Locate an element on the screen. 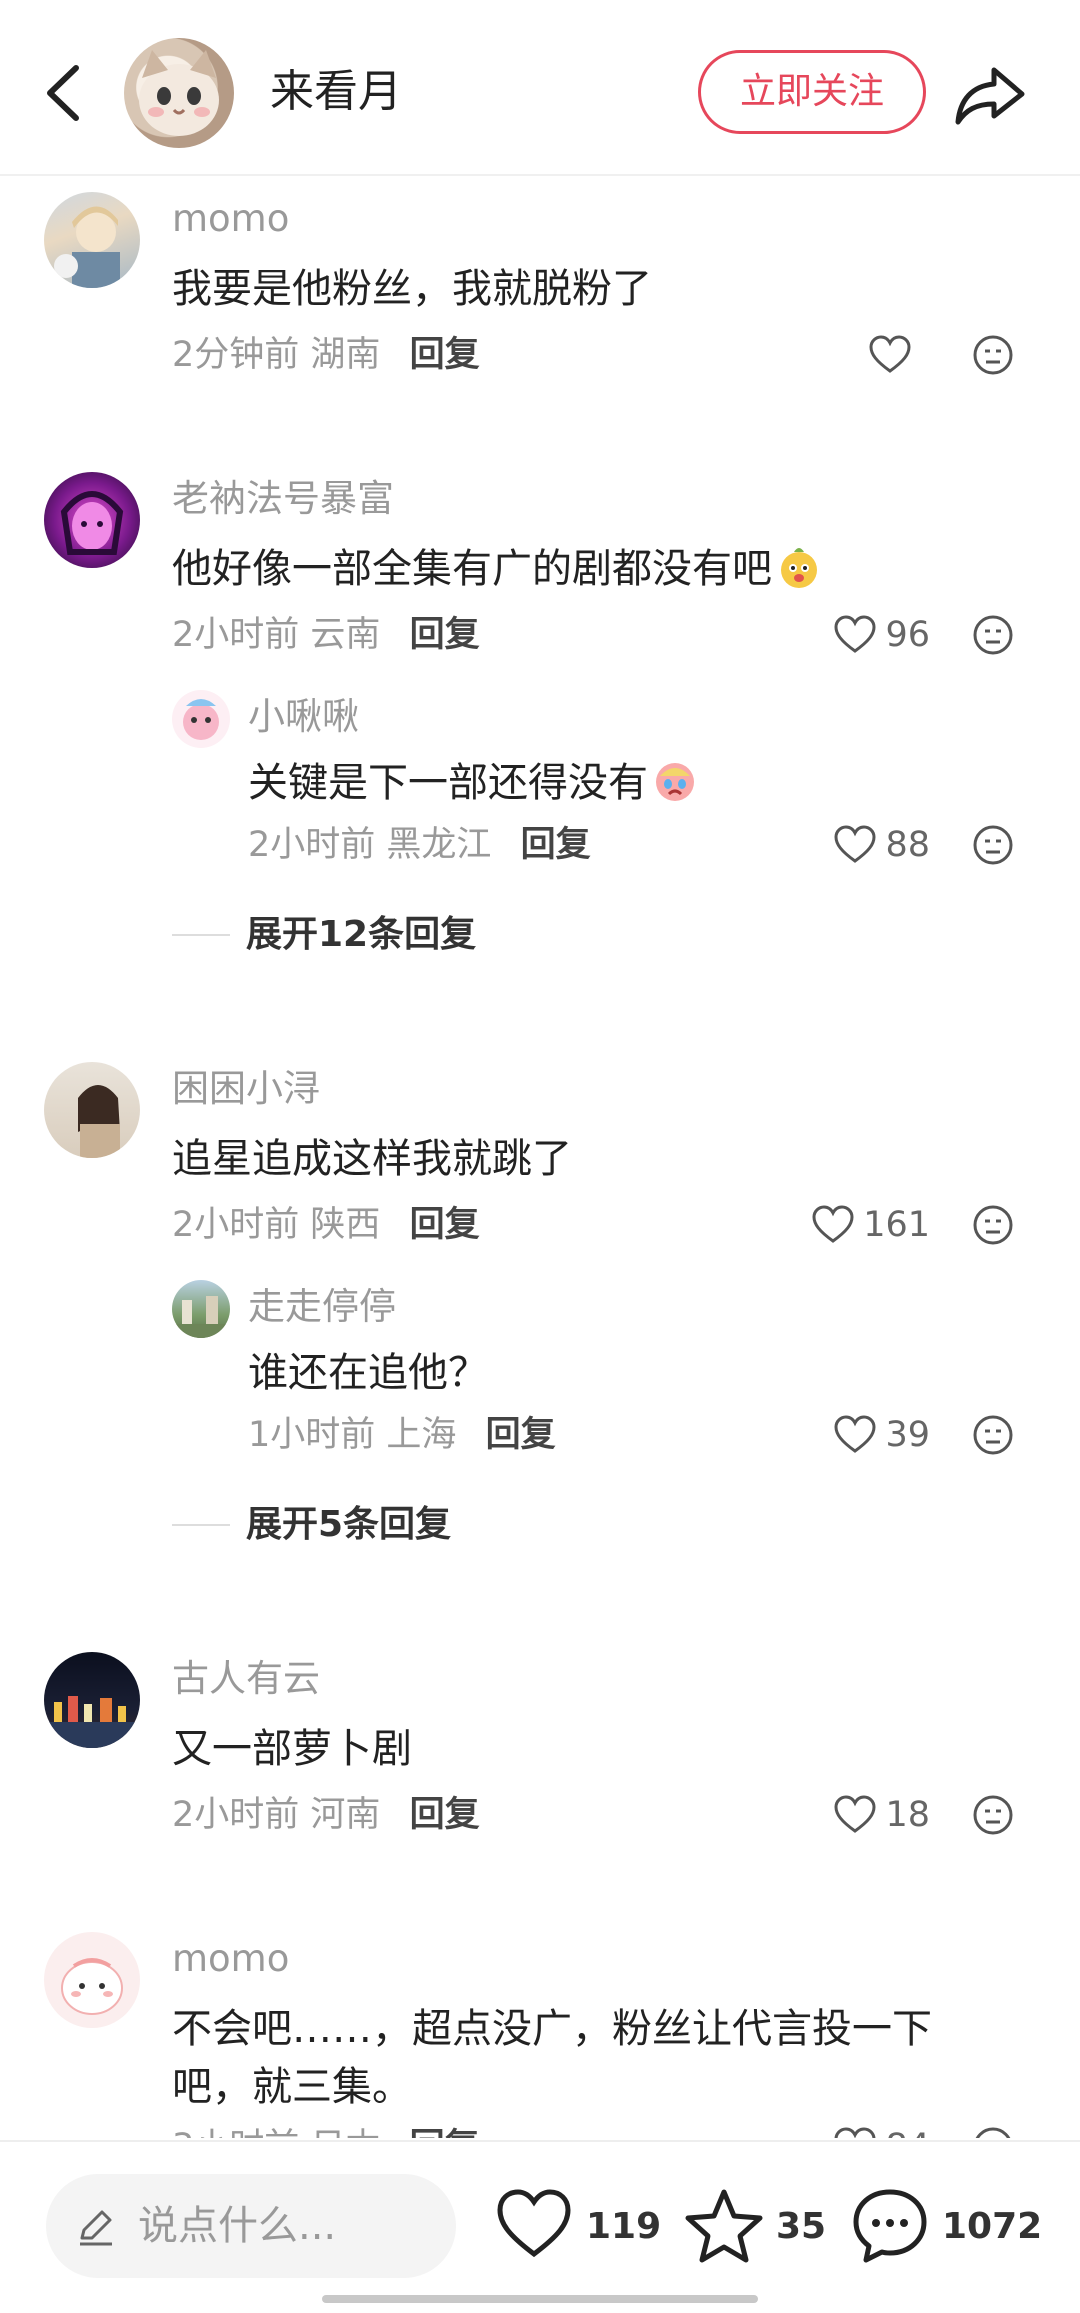 This screenshot has height=2313, width=1080. reply-text-content: 关键是下一部还得没有 is located at coordinates (448, 783).